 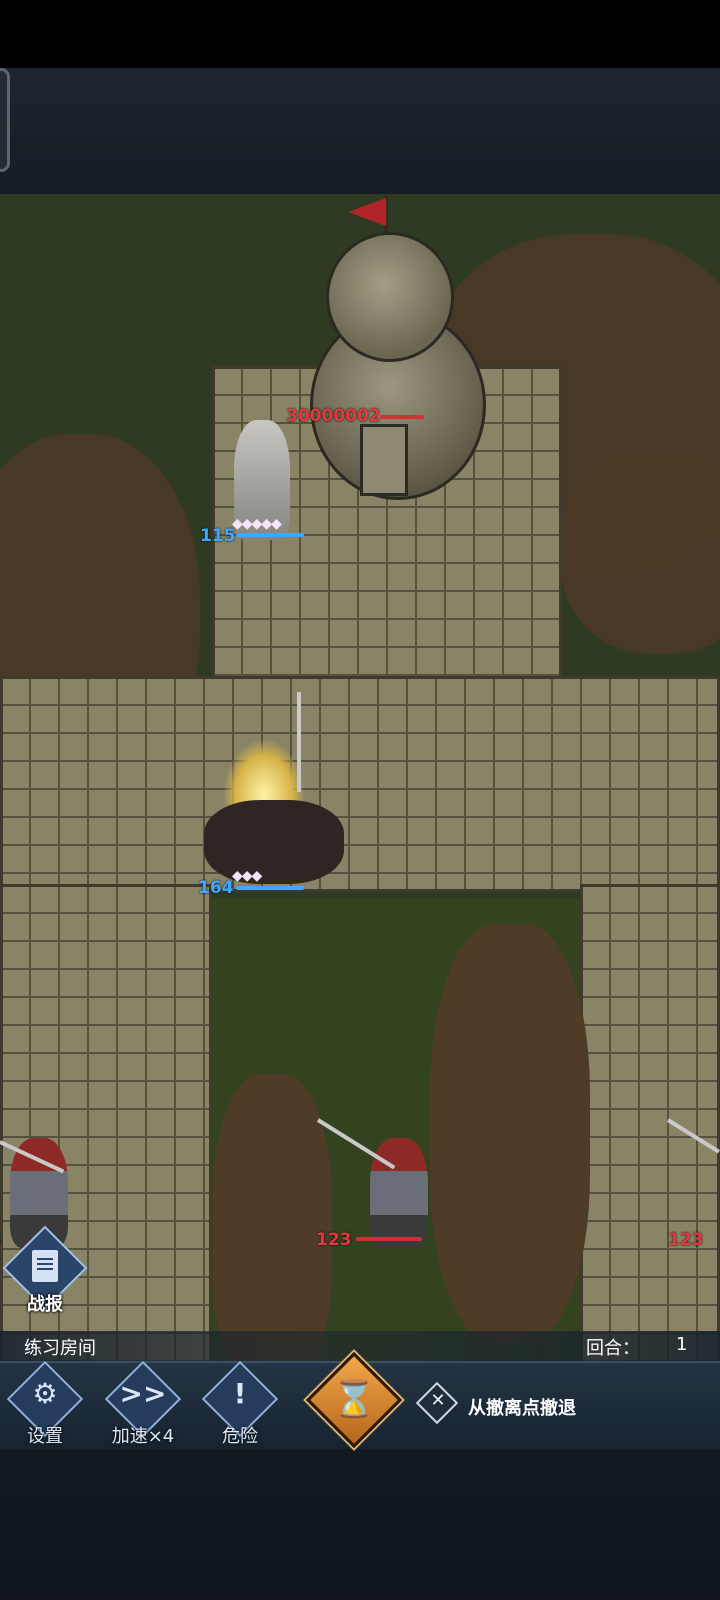 What do you see at coordinates (367, 212) in the screenshot?
I see `red-flag` at bounding box center [367, 212].